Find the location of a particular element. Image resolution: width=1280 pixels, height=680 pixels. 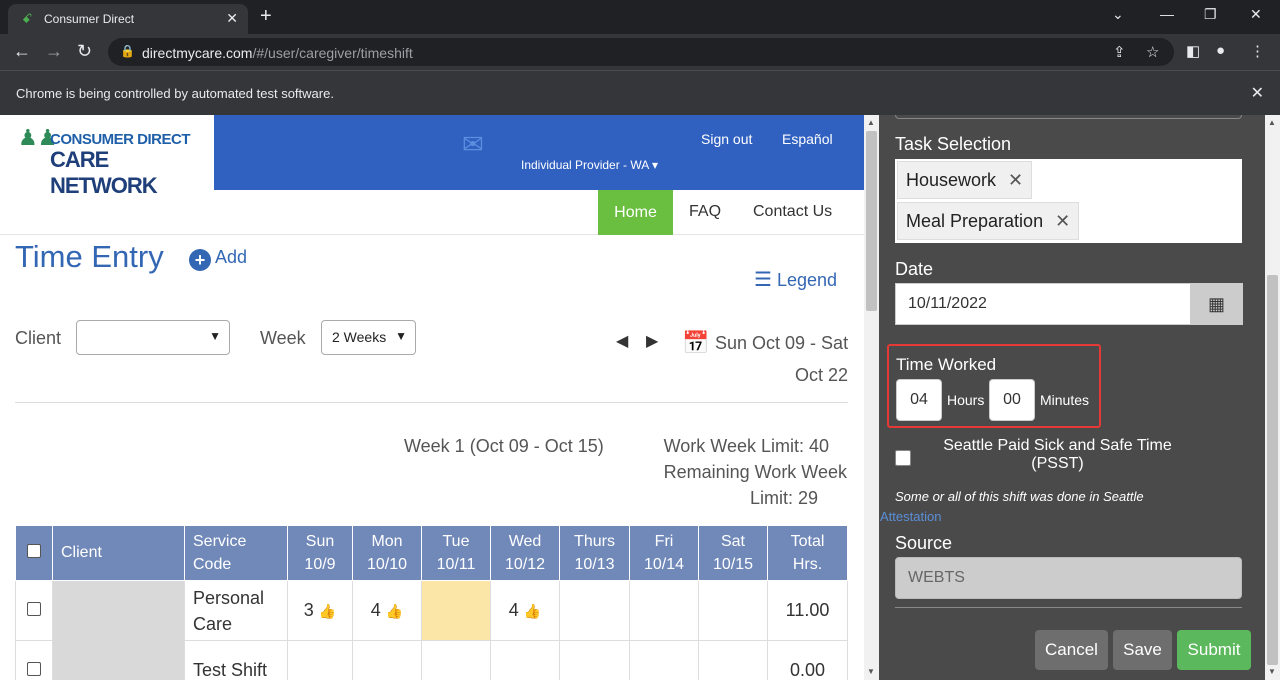

remaining-limit-line1: Remaining Work Week is located at coordinates (755, 472).